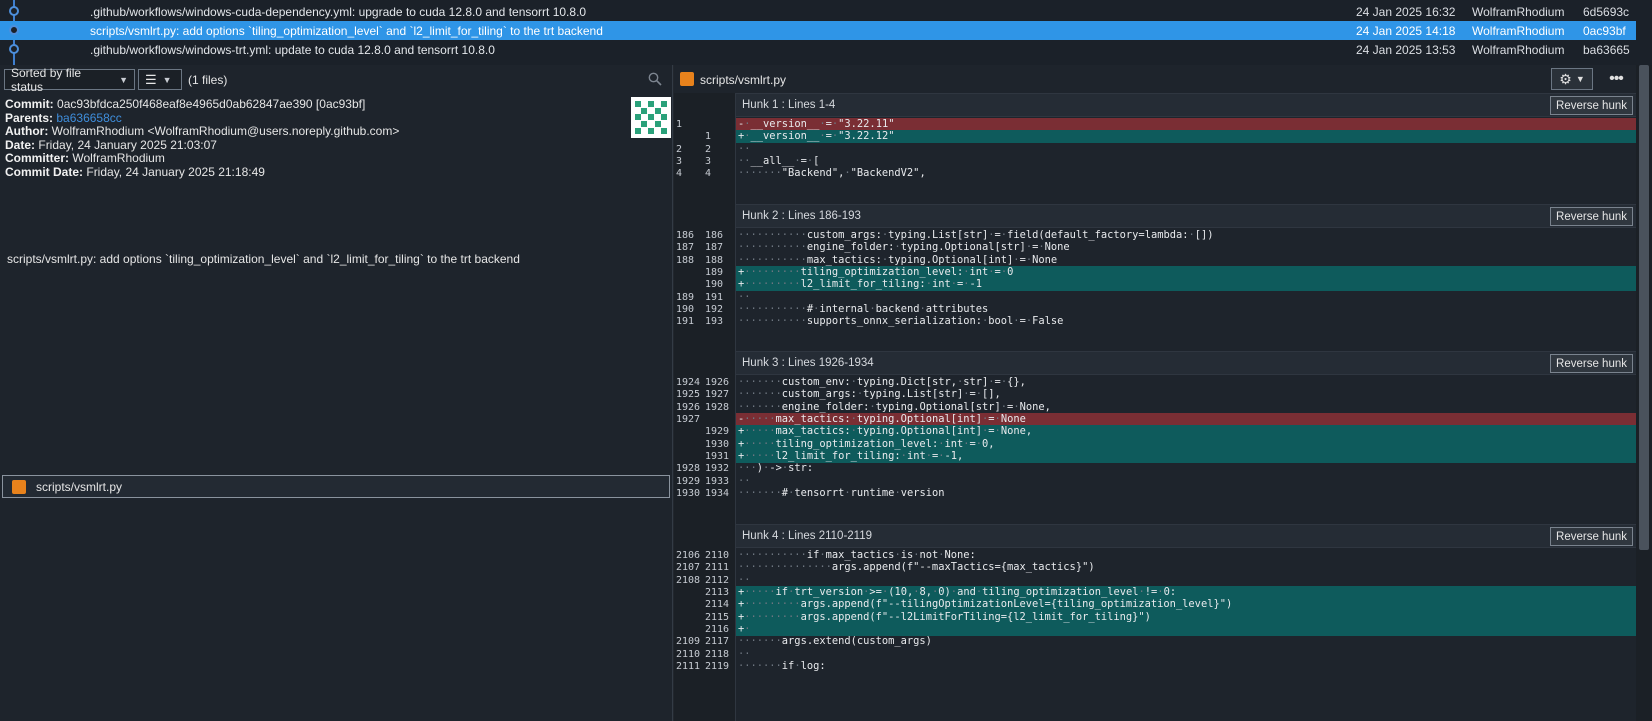 The image size is (1652, 721). I want to click on sort-dropdown: Sorted by file status ▼, so click(69, 80).